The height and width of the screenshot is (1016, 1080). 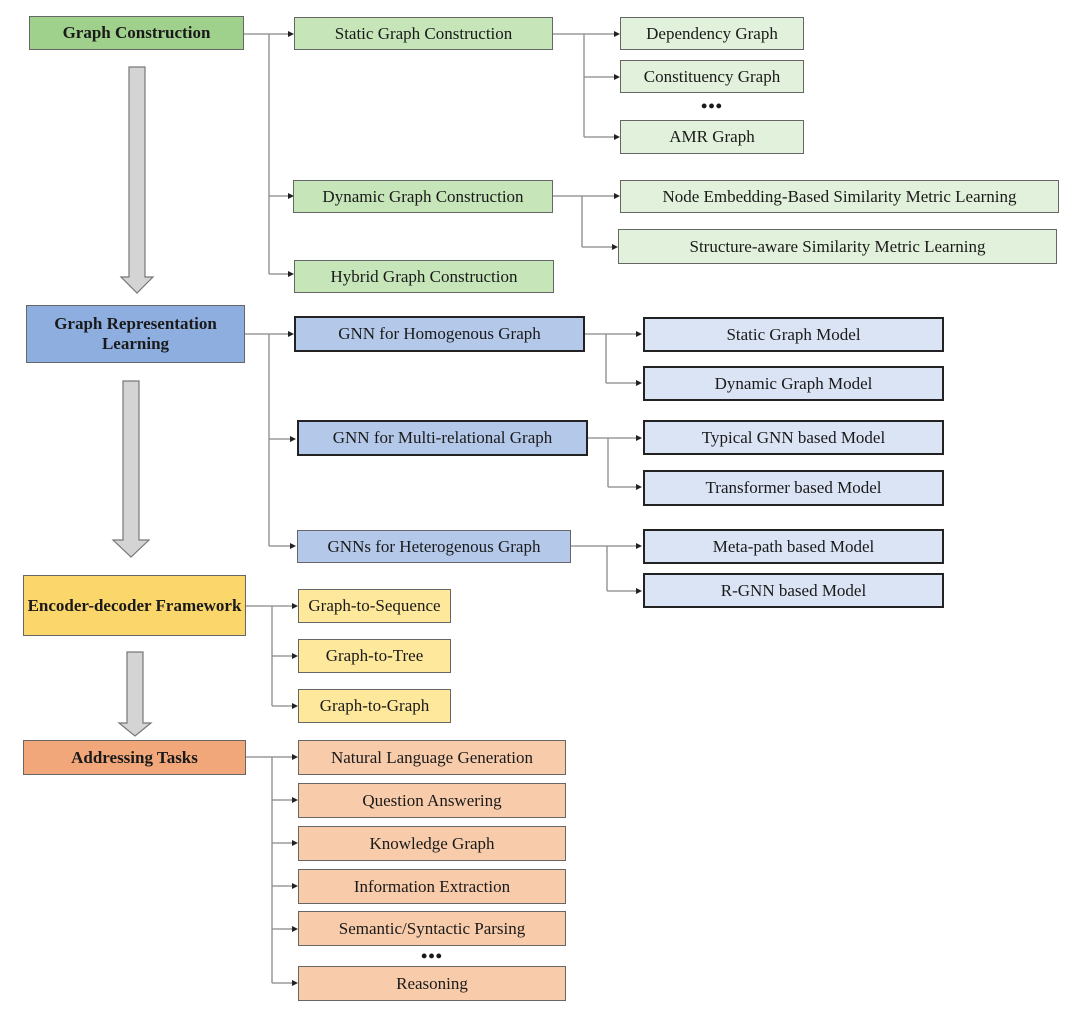 I want to click on node-dynamic-graph-construction: Dynamic Graph Construction, so click(x=423, y=196).